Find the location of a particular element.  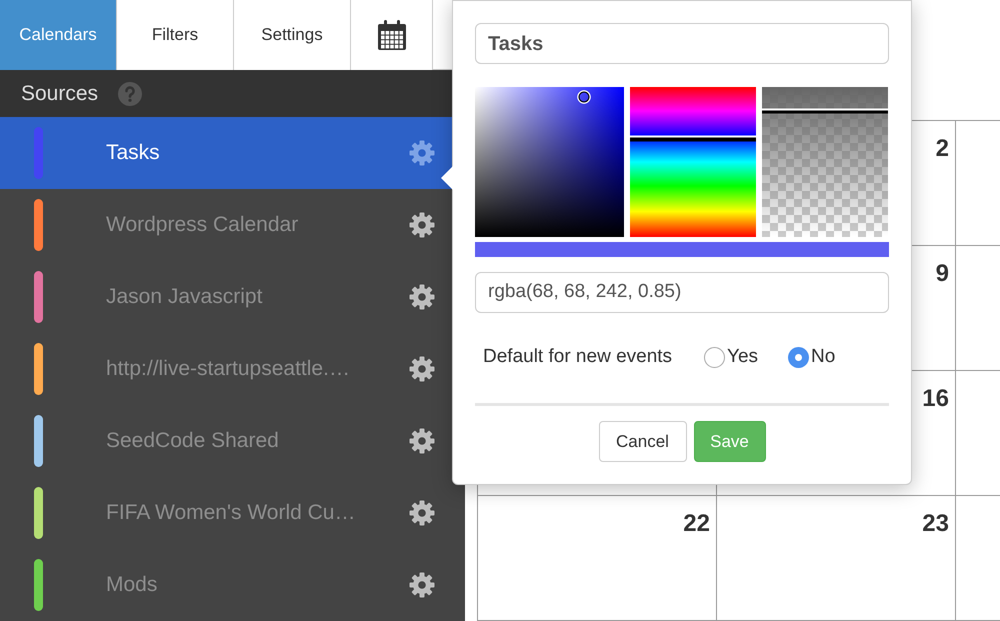

day-number: 2 is located at coordinates (942, 149).